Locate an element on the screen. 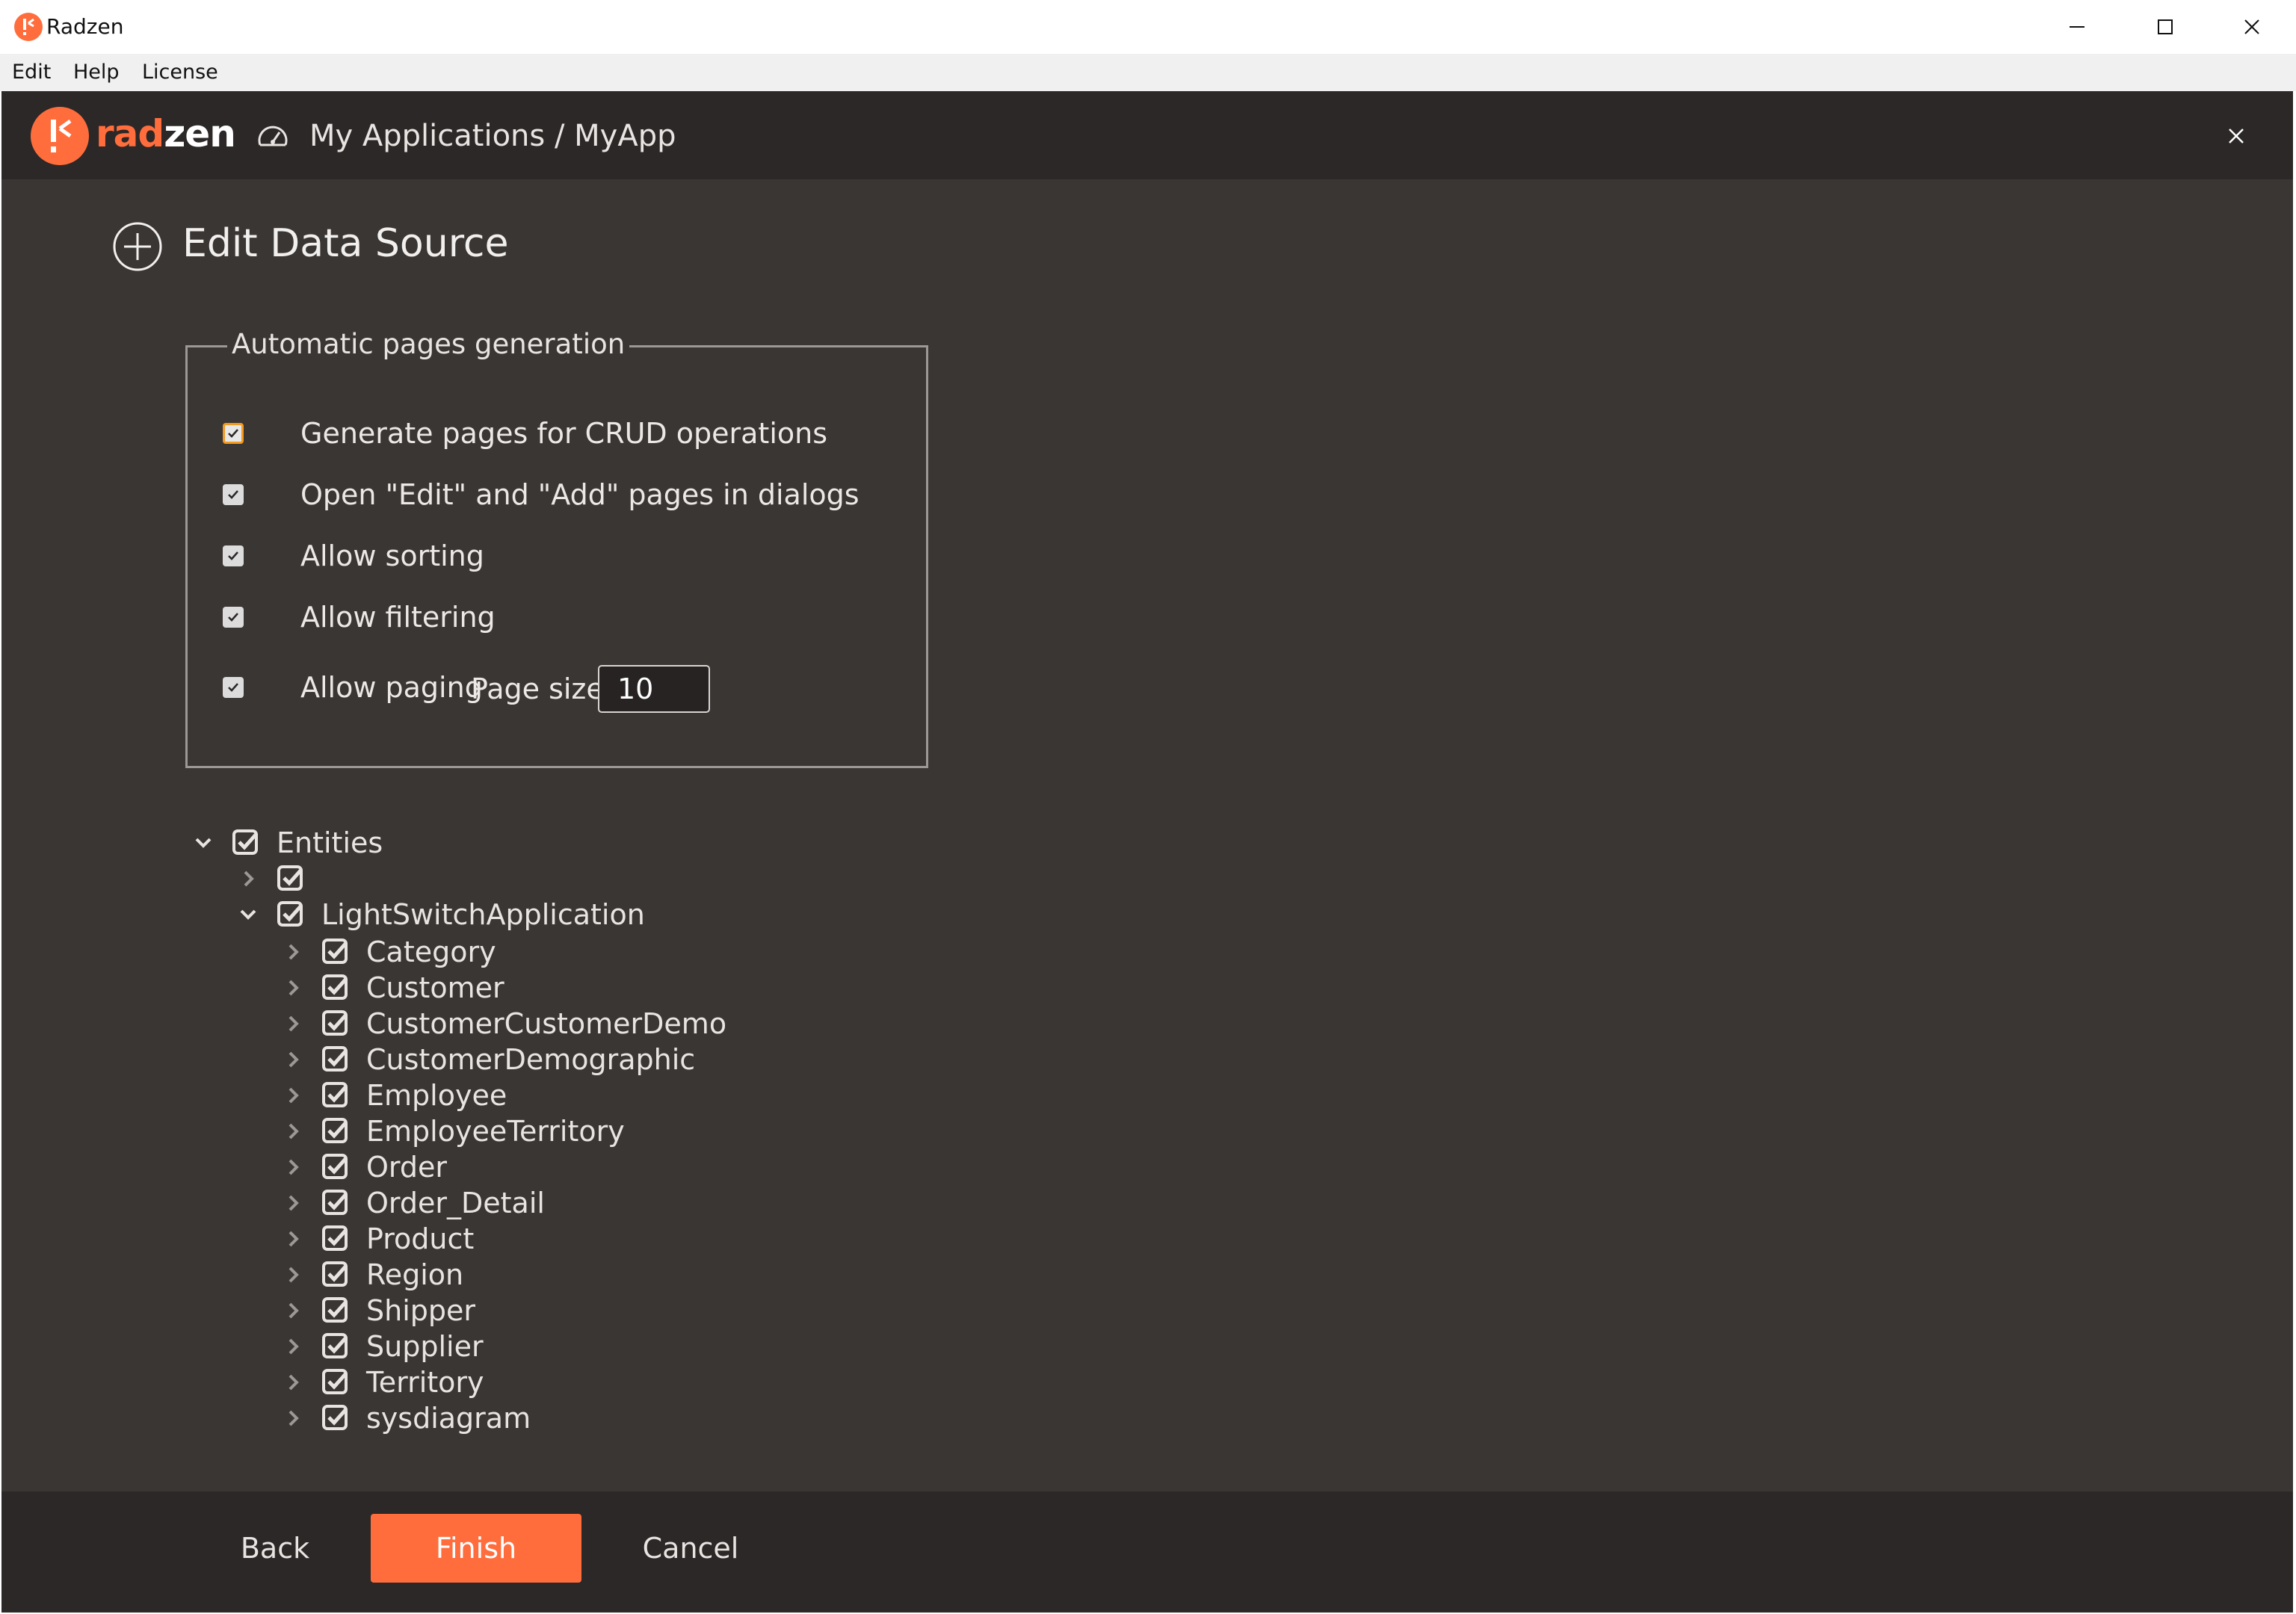 The image size is (2296, 1614). tree-node-lightswitch: LightSwitchApplication is located at coordinates (439, 915).